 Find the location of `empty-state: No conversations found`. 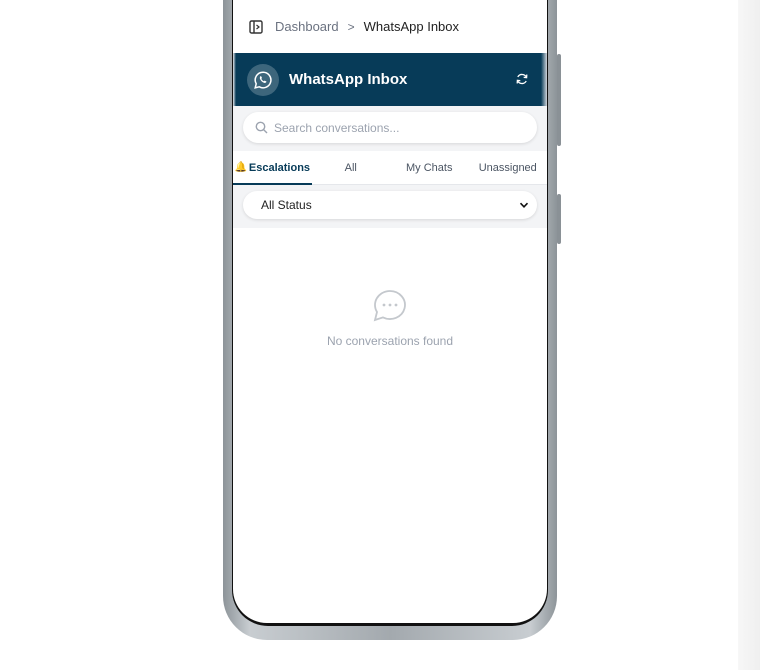

empty-state: No conversations found is located at coordinates (390, 318).